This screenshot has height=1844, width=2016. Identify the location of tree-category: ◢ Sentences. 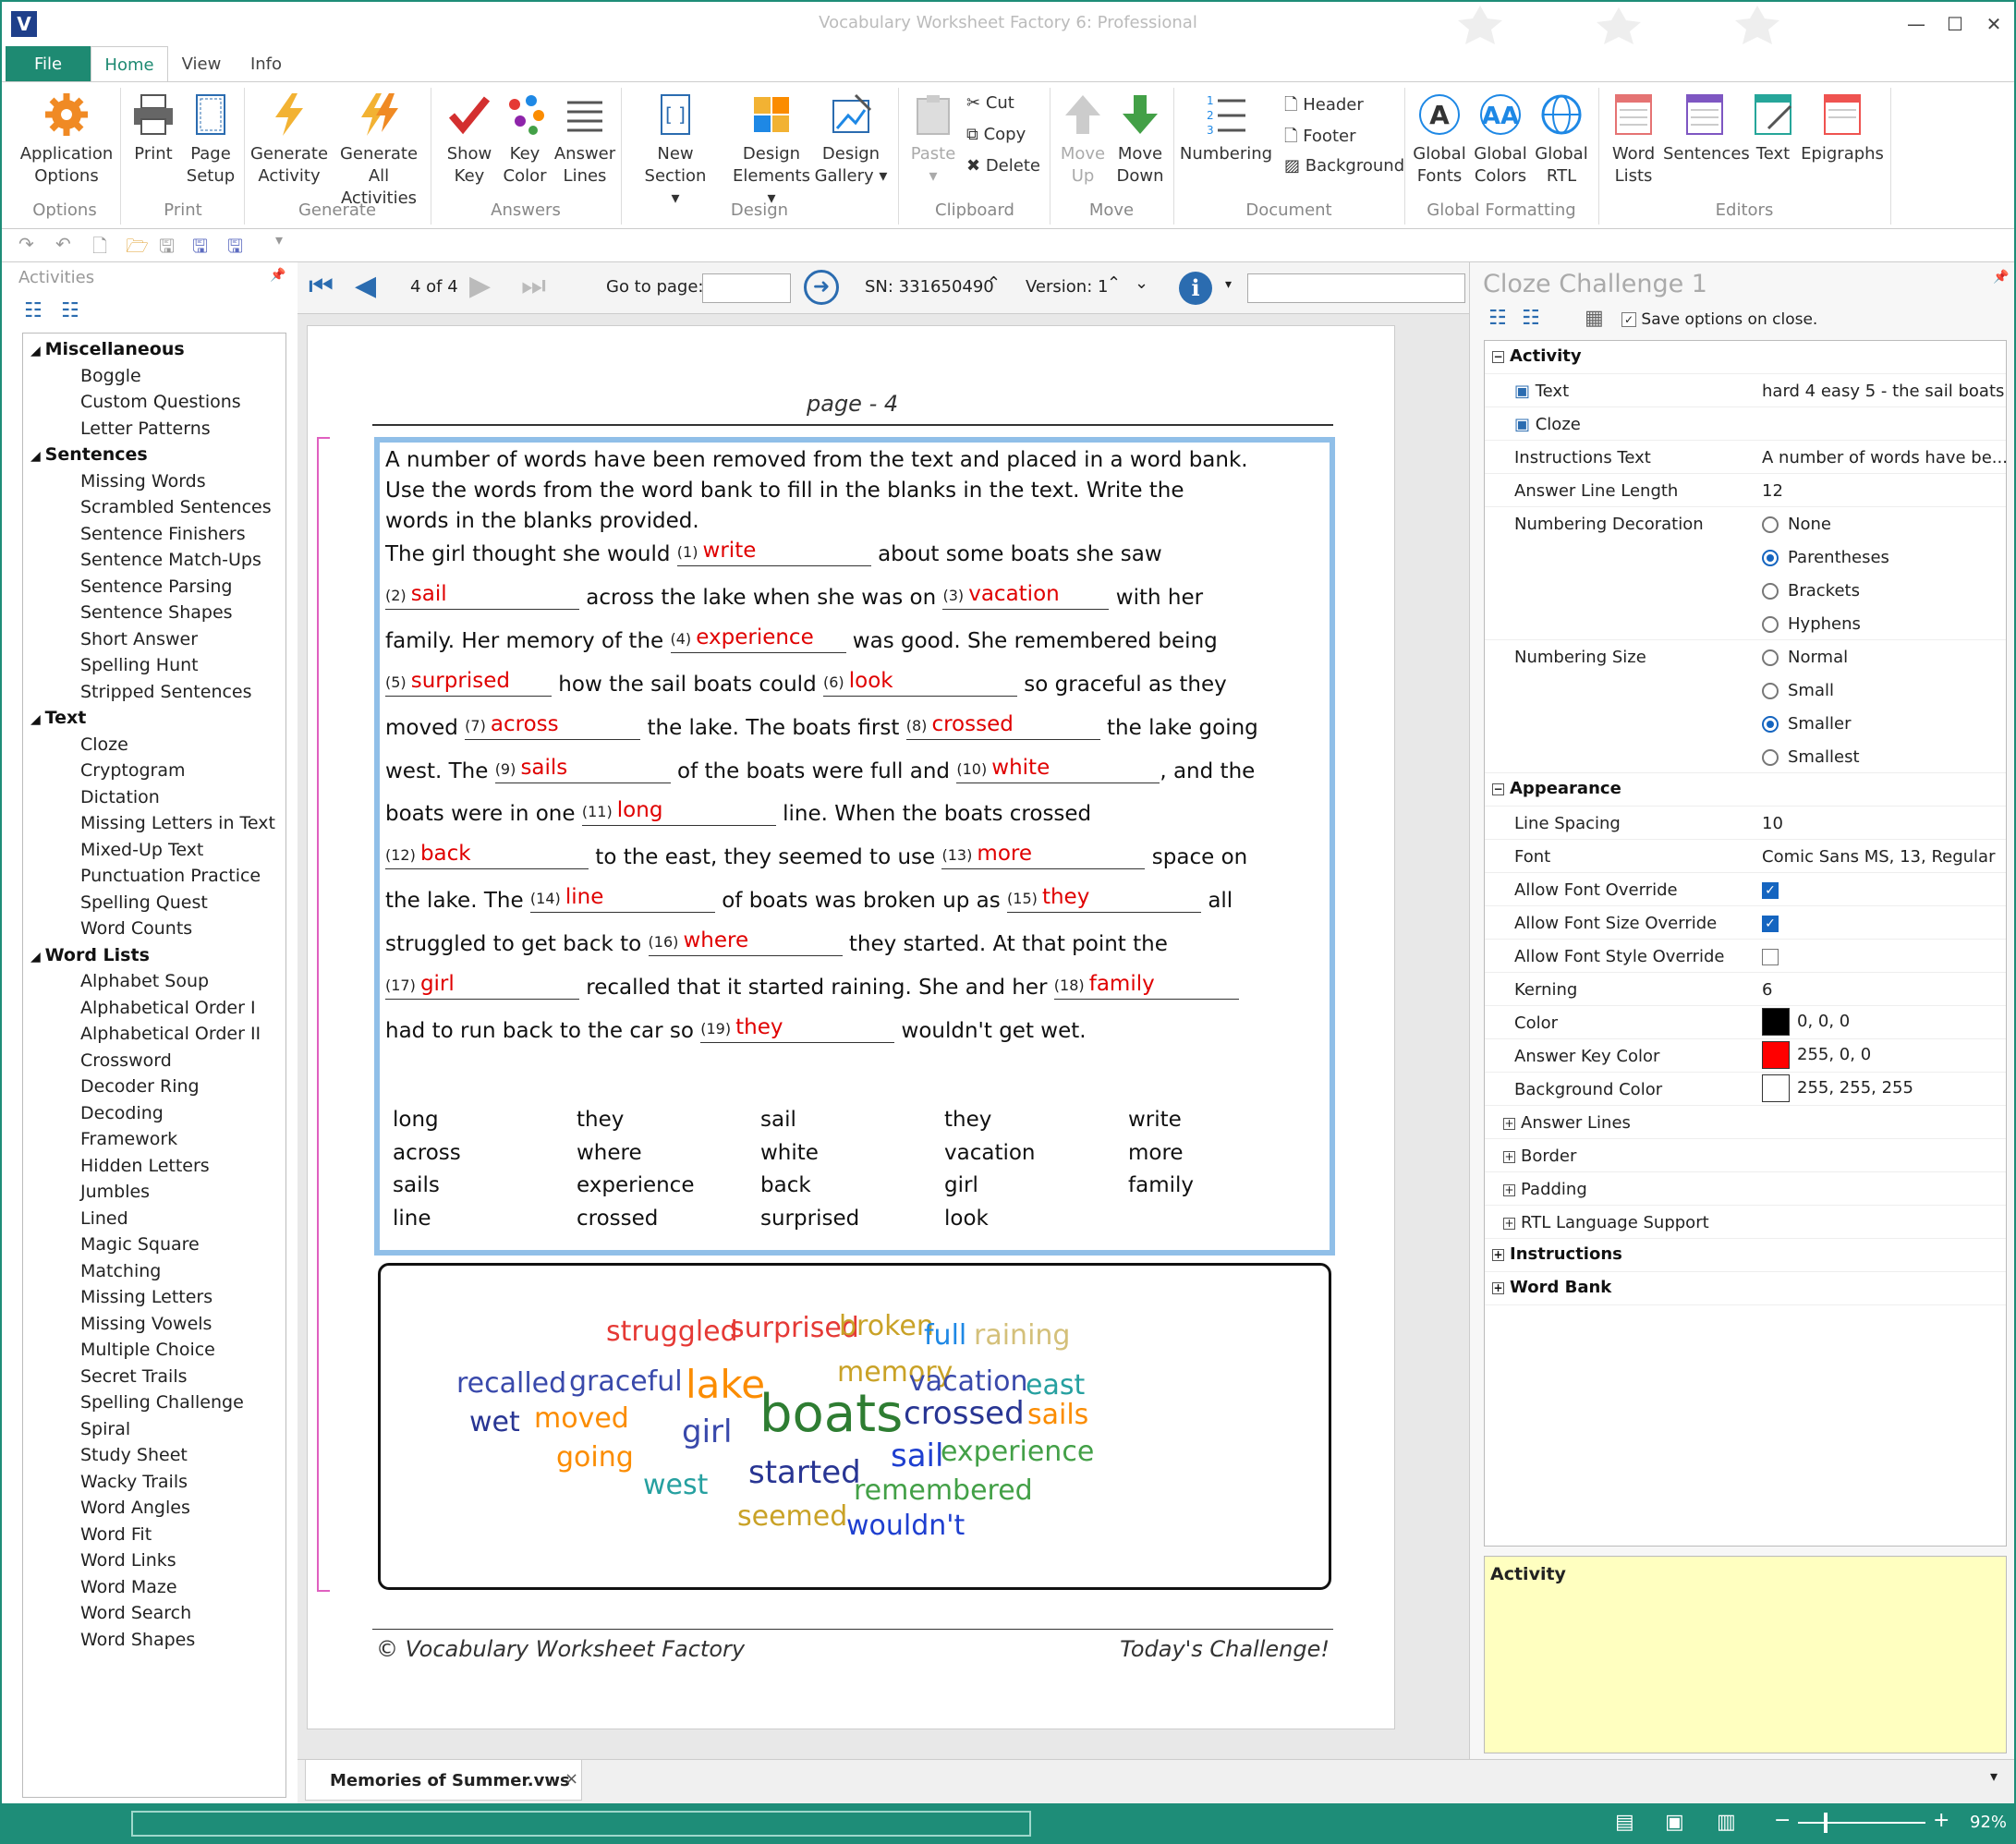
(89, 455).